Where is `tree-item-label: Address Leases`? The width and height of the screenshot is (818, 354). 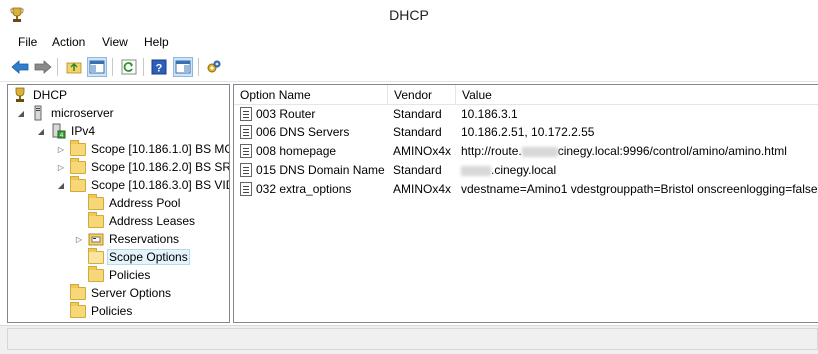
tree-item-label: Address Leases is located at coordinates (152, 221).